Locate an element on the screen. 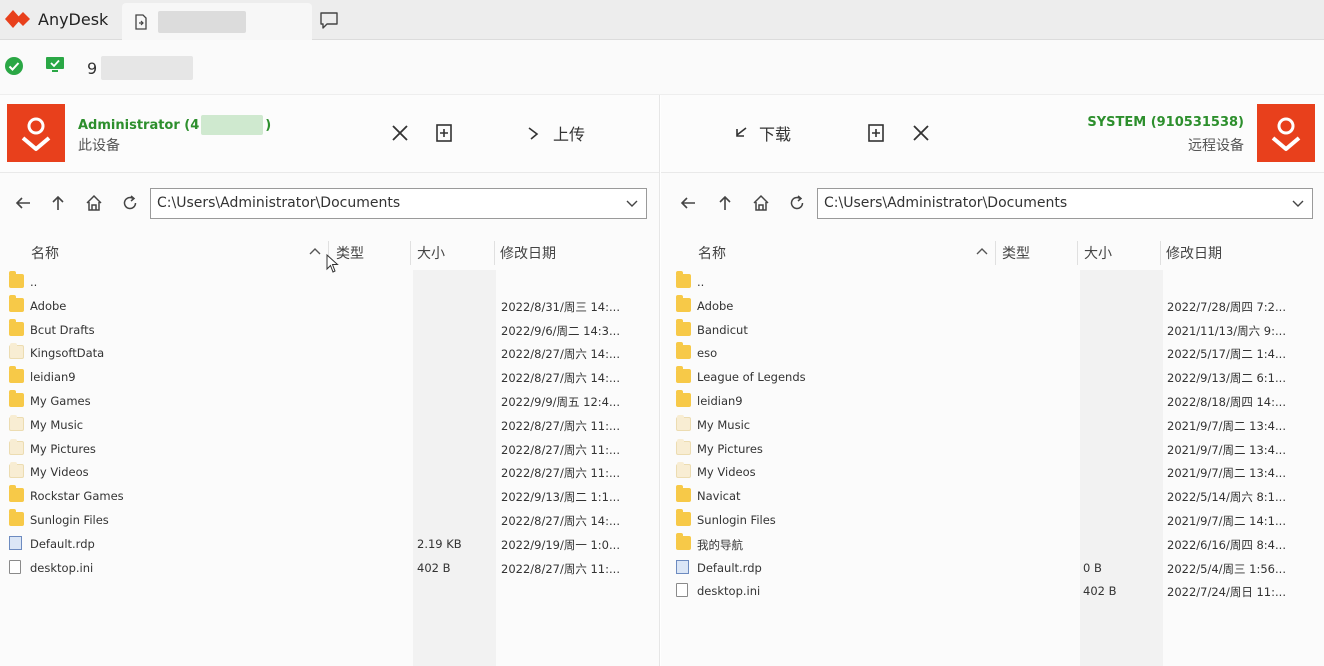  local-col-modified: 修改日期 is located at coordinates (528, 254).